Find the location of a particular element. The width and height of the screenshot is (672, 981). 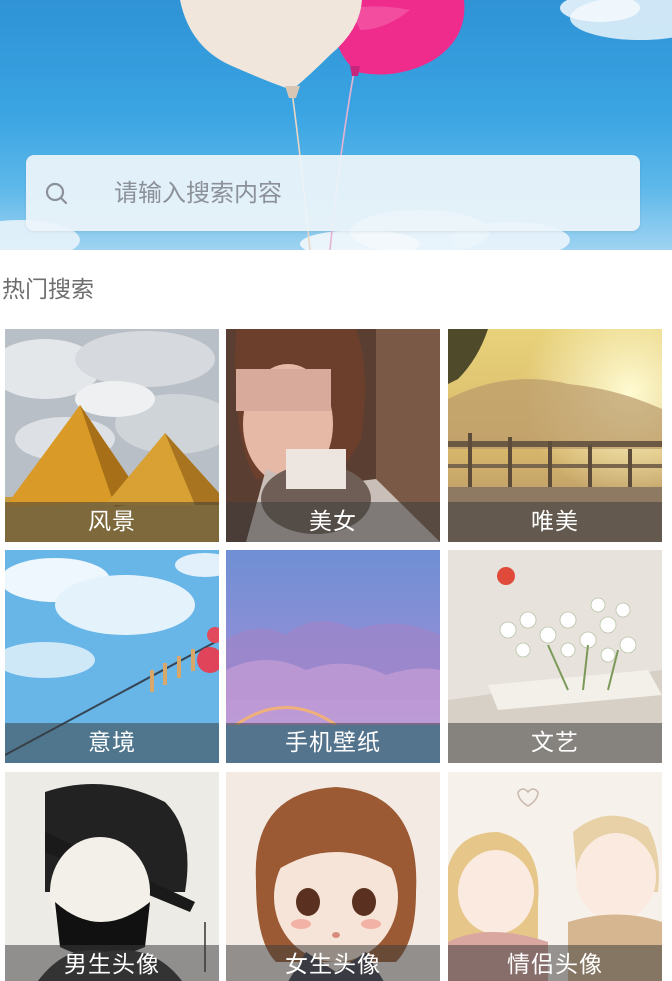

category-tile-aesthetic: 唯美 is located at coordinates (555, 435).